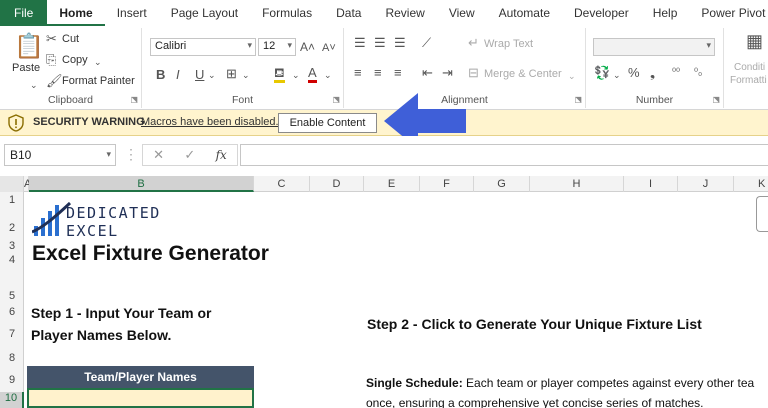  Describe the element at coordinates (329, 48) in the screenshot. I see `shrink-font-icon: A˅` at that location.